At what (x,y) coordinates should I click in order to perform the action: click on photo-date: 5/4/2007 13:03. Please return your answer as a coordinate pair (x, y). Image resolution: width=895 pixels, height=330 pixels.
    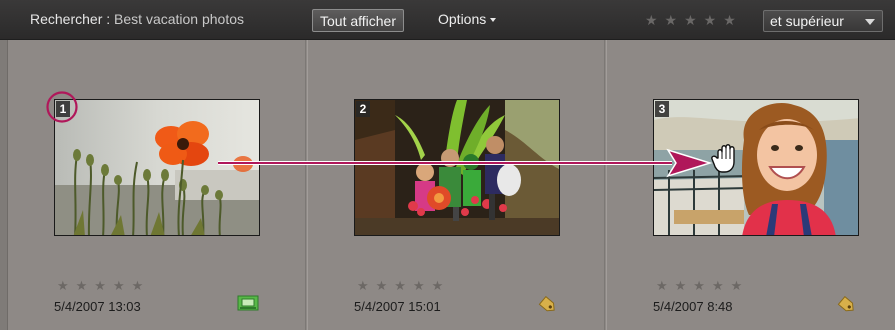
    Looking at the image, I should click on (97, 306).